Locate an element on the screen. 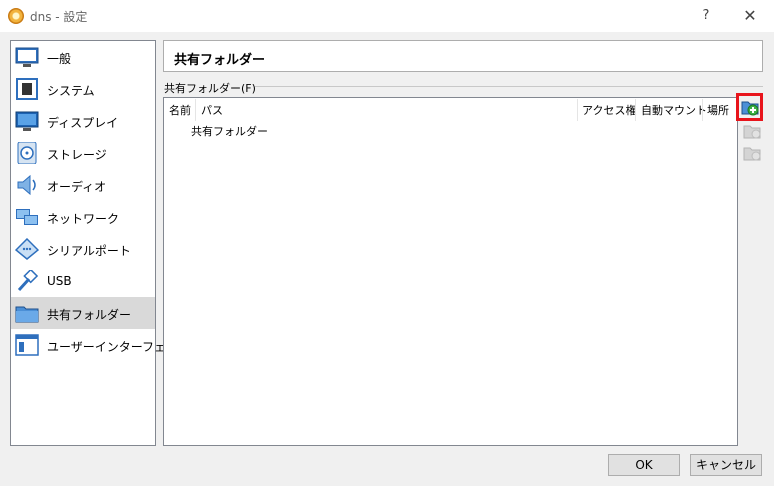 The width and height of the screenshot is (774, 486). sidebar-item-label: ディスプレイ is located at coordinates (83, 123).